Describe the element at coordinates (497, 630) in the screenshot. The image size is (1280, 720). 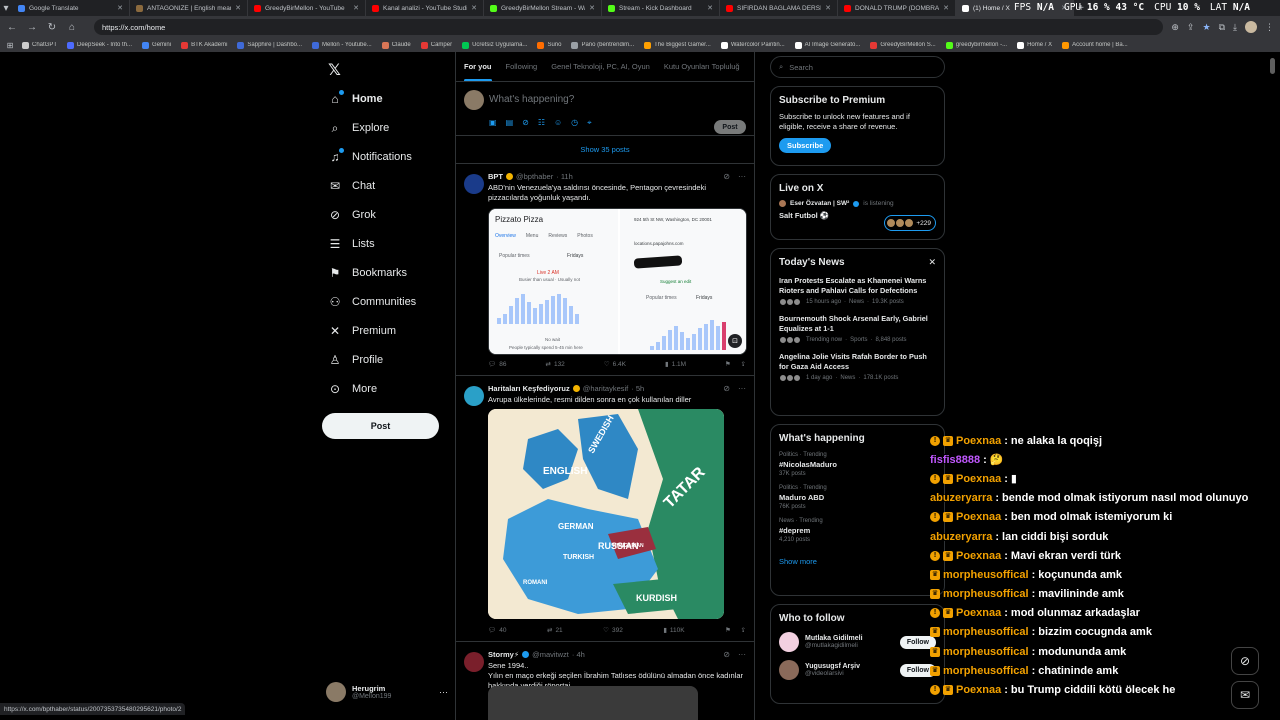
I see `reply-button: 💬︎ 40` at that location.